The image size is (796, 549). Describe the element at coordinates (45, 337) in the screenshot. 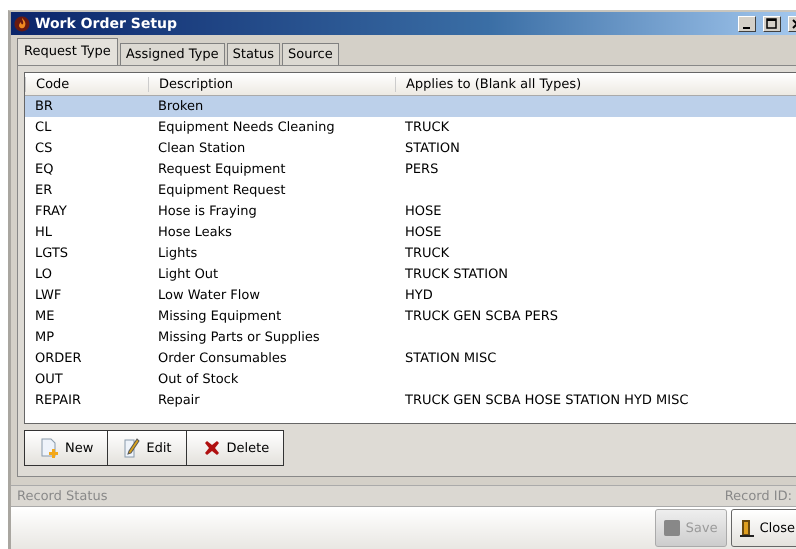

I see `code-cell-text: MP` at that location.